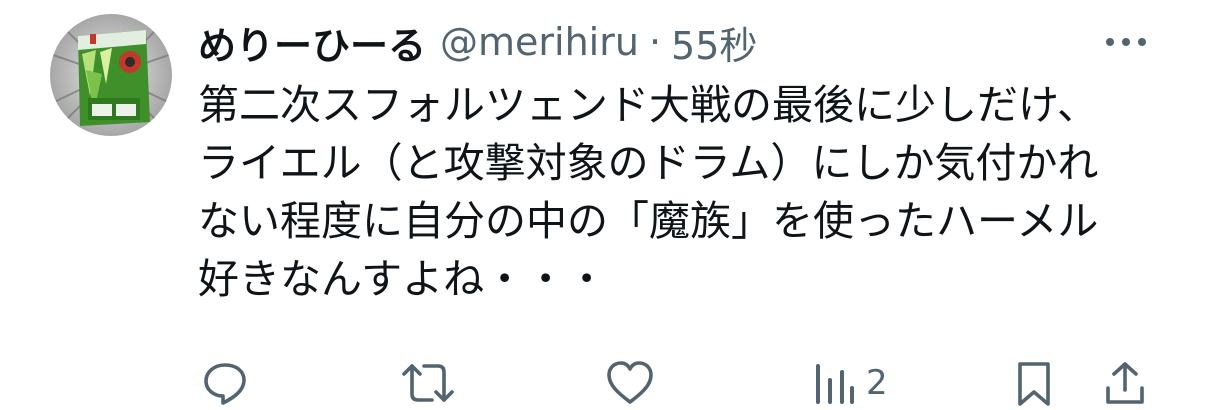 The image size is (1206, 410). I want to click on views-button: 2, so click(850, 383).